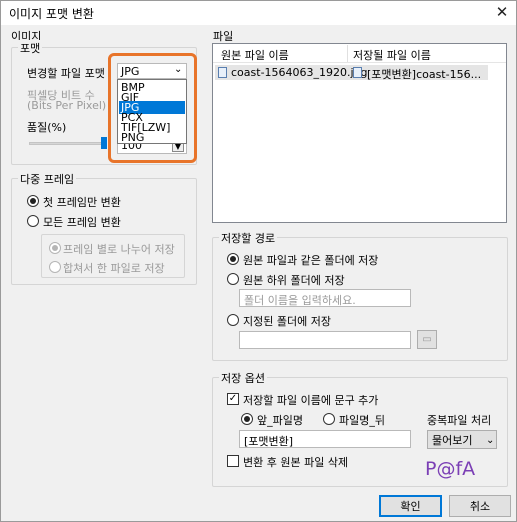 This screenshot has height=522, width=517. Describe the element at coordinates (223, 36) in the screenshot. I see `file-section-title: 파일` at that location.